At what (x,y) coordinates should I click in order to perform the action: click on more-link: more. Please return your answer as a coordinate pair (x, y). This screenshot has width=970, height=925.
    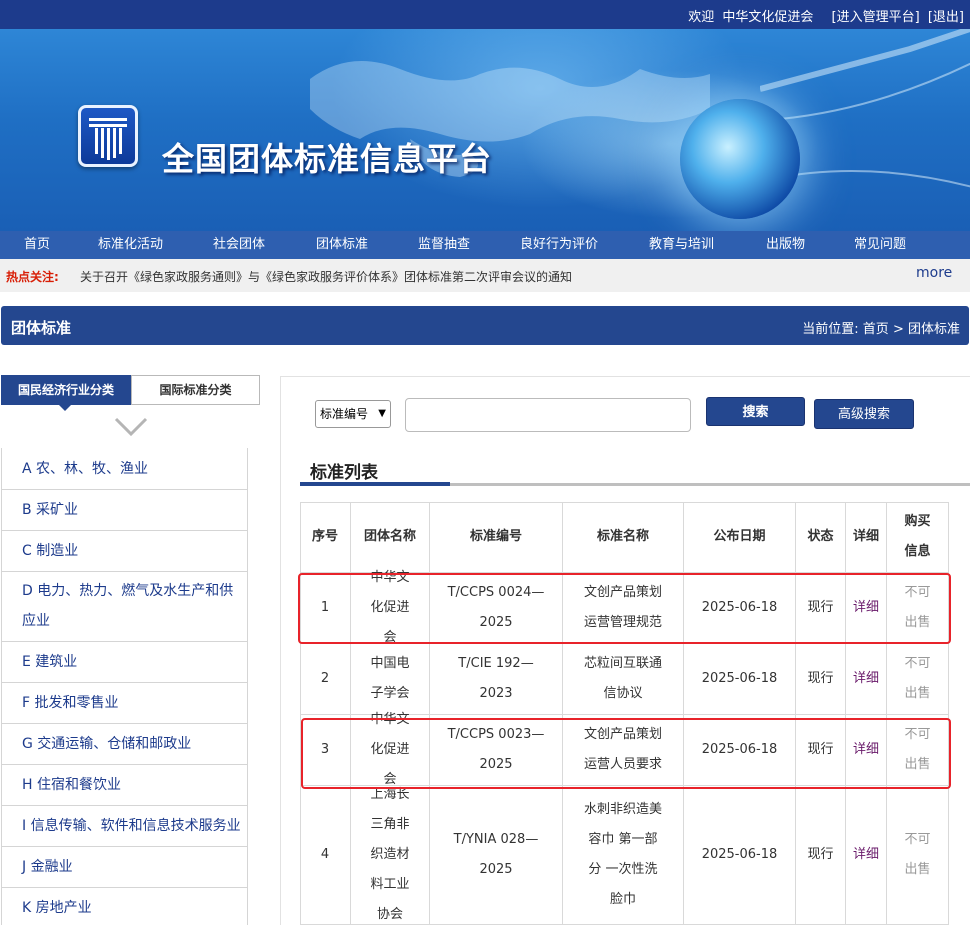
    Looking at the image, I should click on (934, 273).